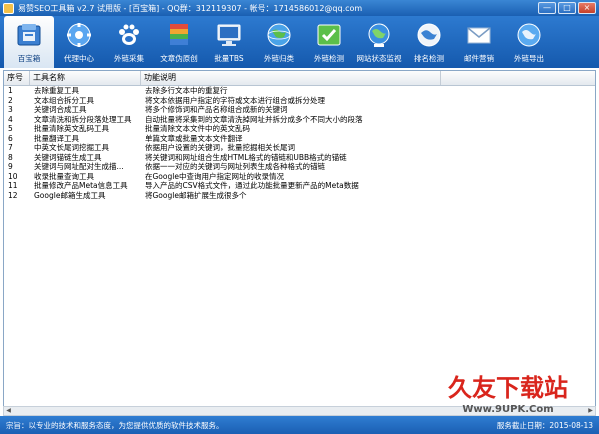 The image size is (599, 434). I want to click on toolbar-item-rank-check: 排名检测, so click(429, 42).